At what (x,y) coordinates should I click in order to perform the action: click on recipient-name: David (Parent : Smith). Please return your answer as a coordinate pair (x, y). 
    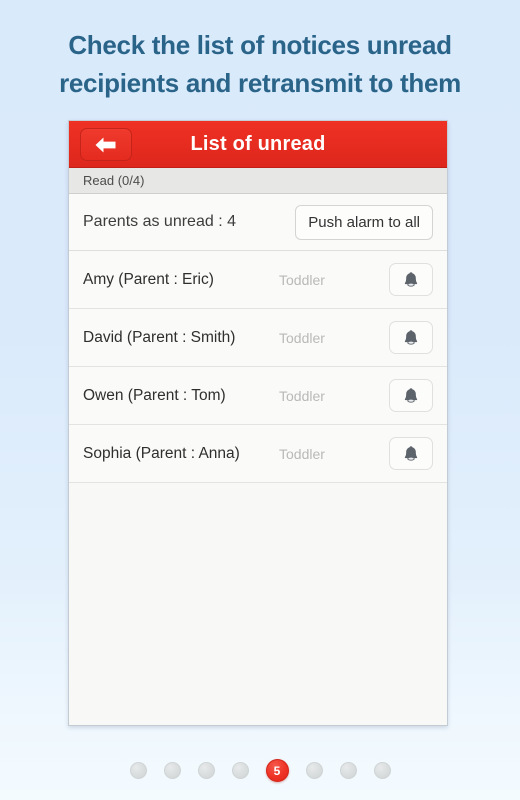
    Looking at the image, I should click on (159, 337).